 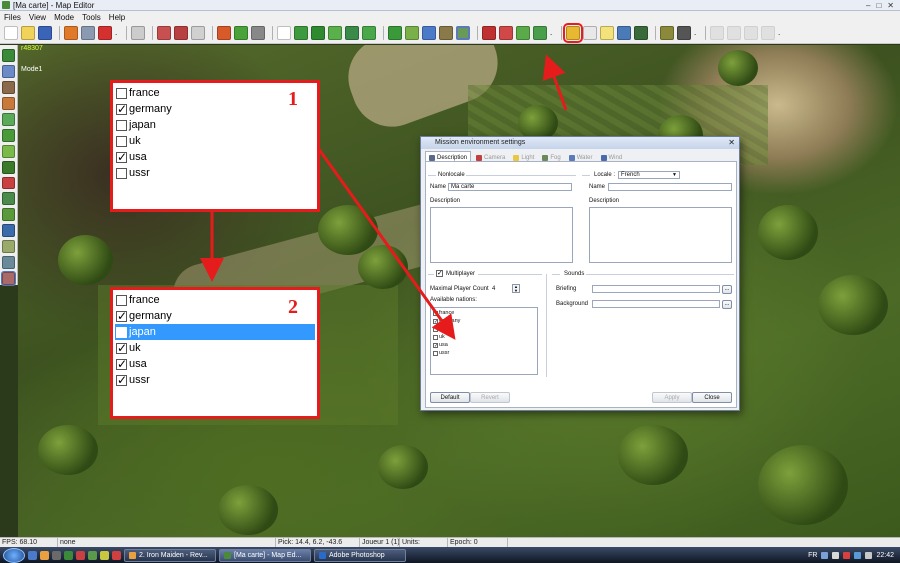 I want to click on revert-button: Revert, so click(x=490, y=397).